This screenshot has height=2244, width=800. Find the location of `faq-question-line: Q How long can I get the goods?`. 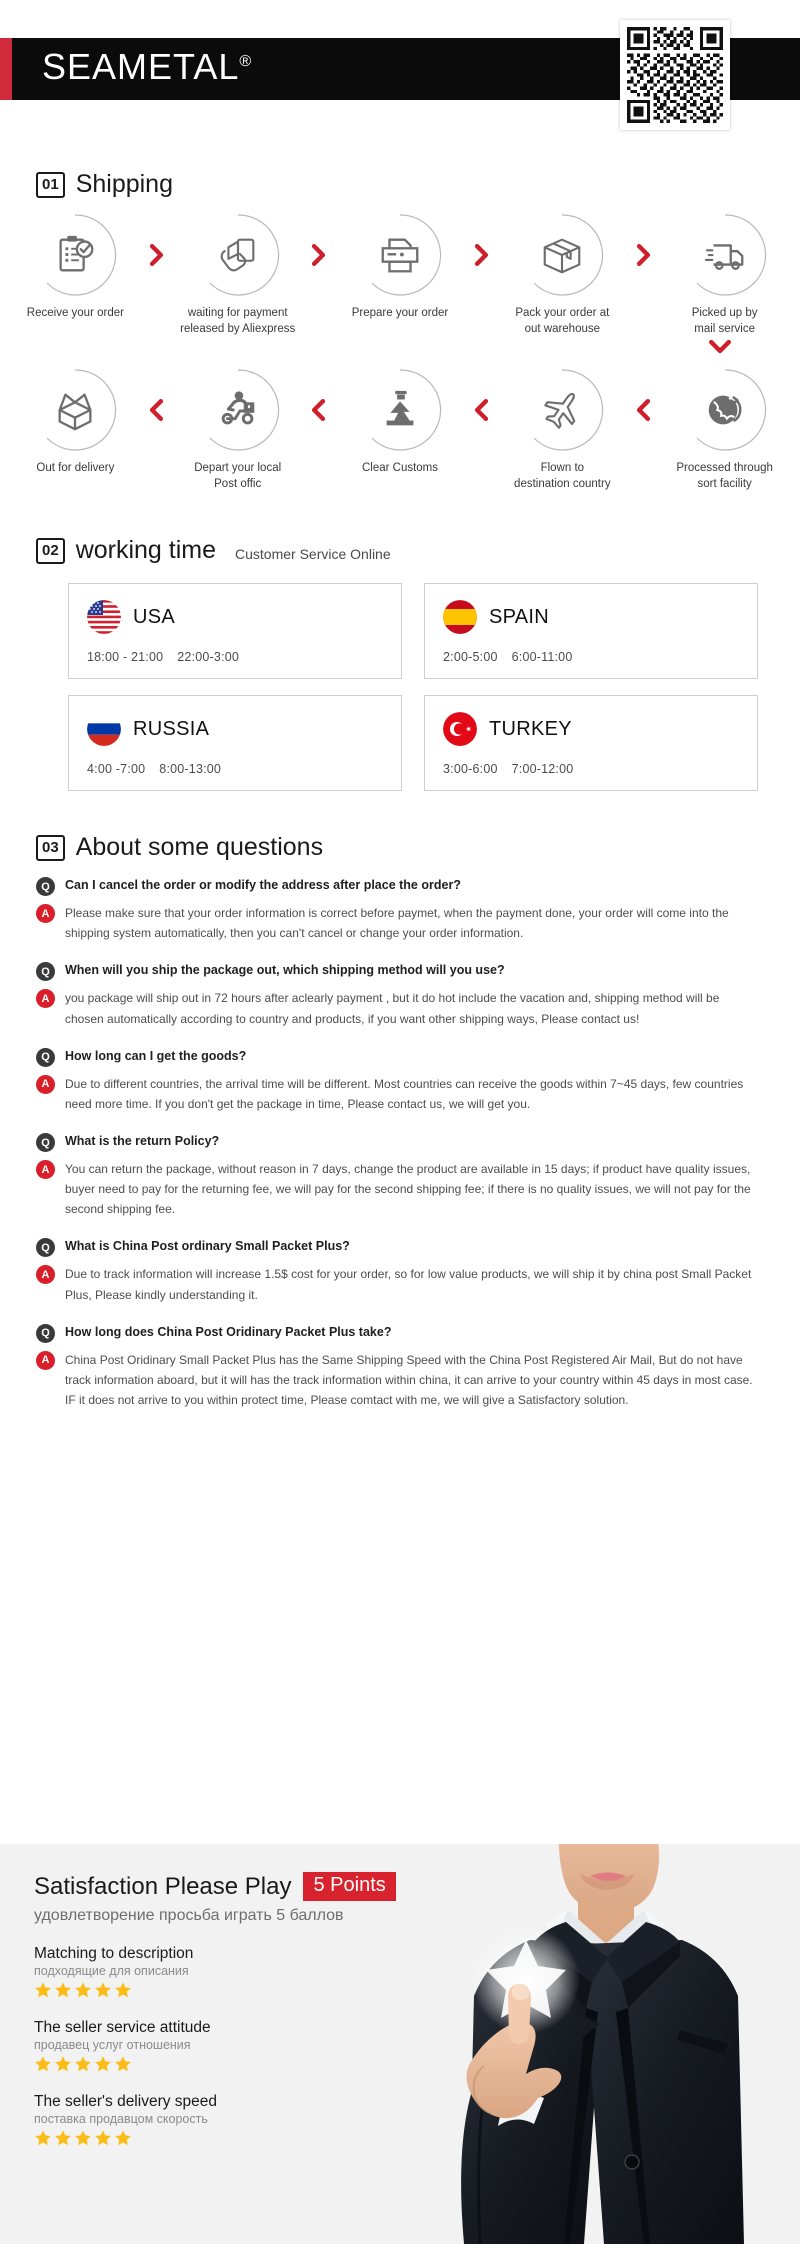

faq-question-line: Q How long can I get the goods? is located at coordinates (398, 1057).